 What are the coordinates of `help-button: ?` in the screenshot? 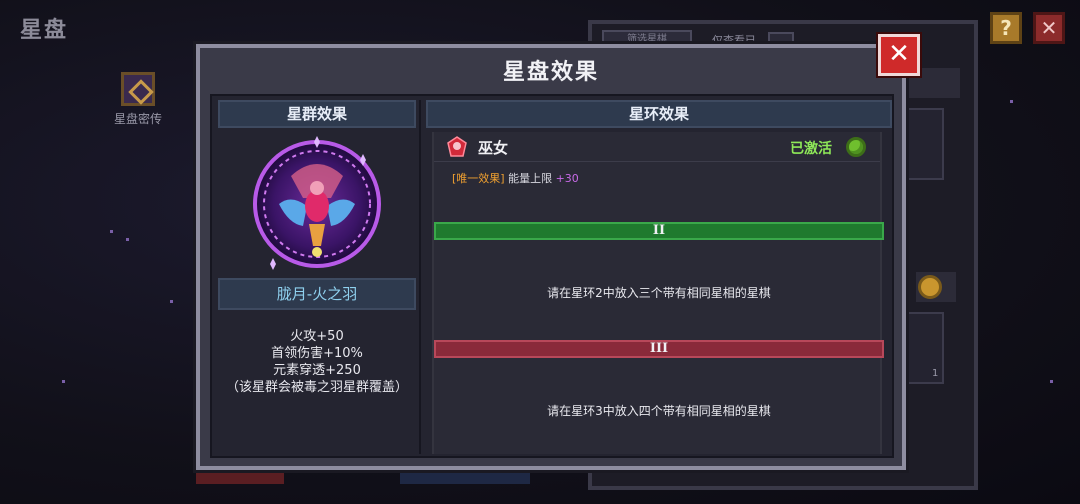 It's located at (1006, 28).